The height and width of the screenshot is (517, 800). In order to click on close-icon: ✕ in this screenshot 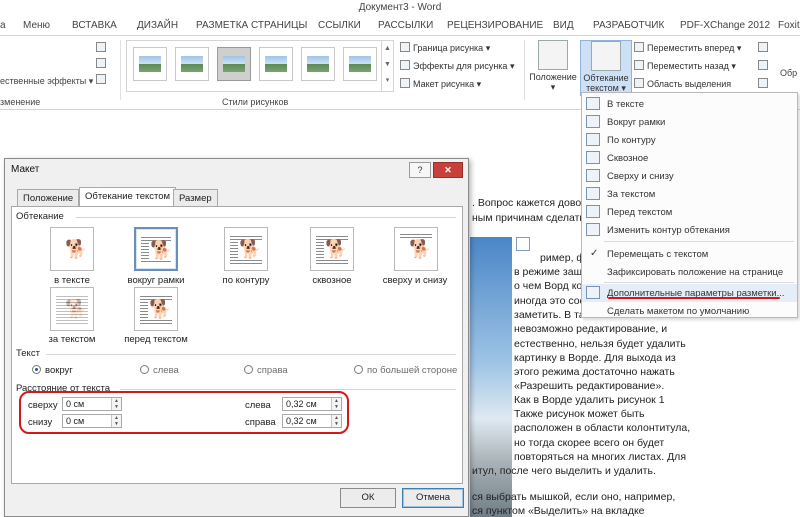, I will do `click(448, 170)`.